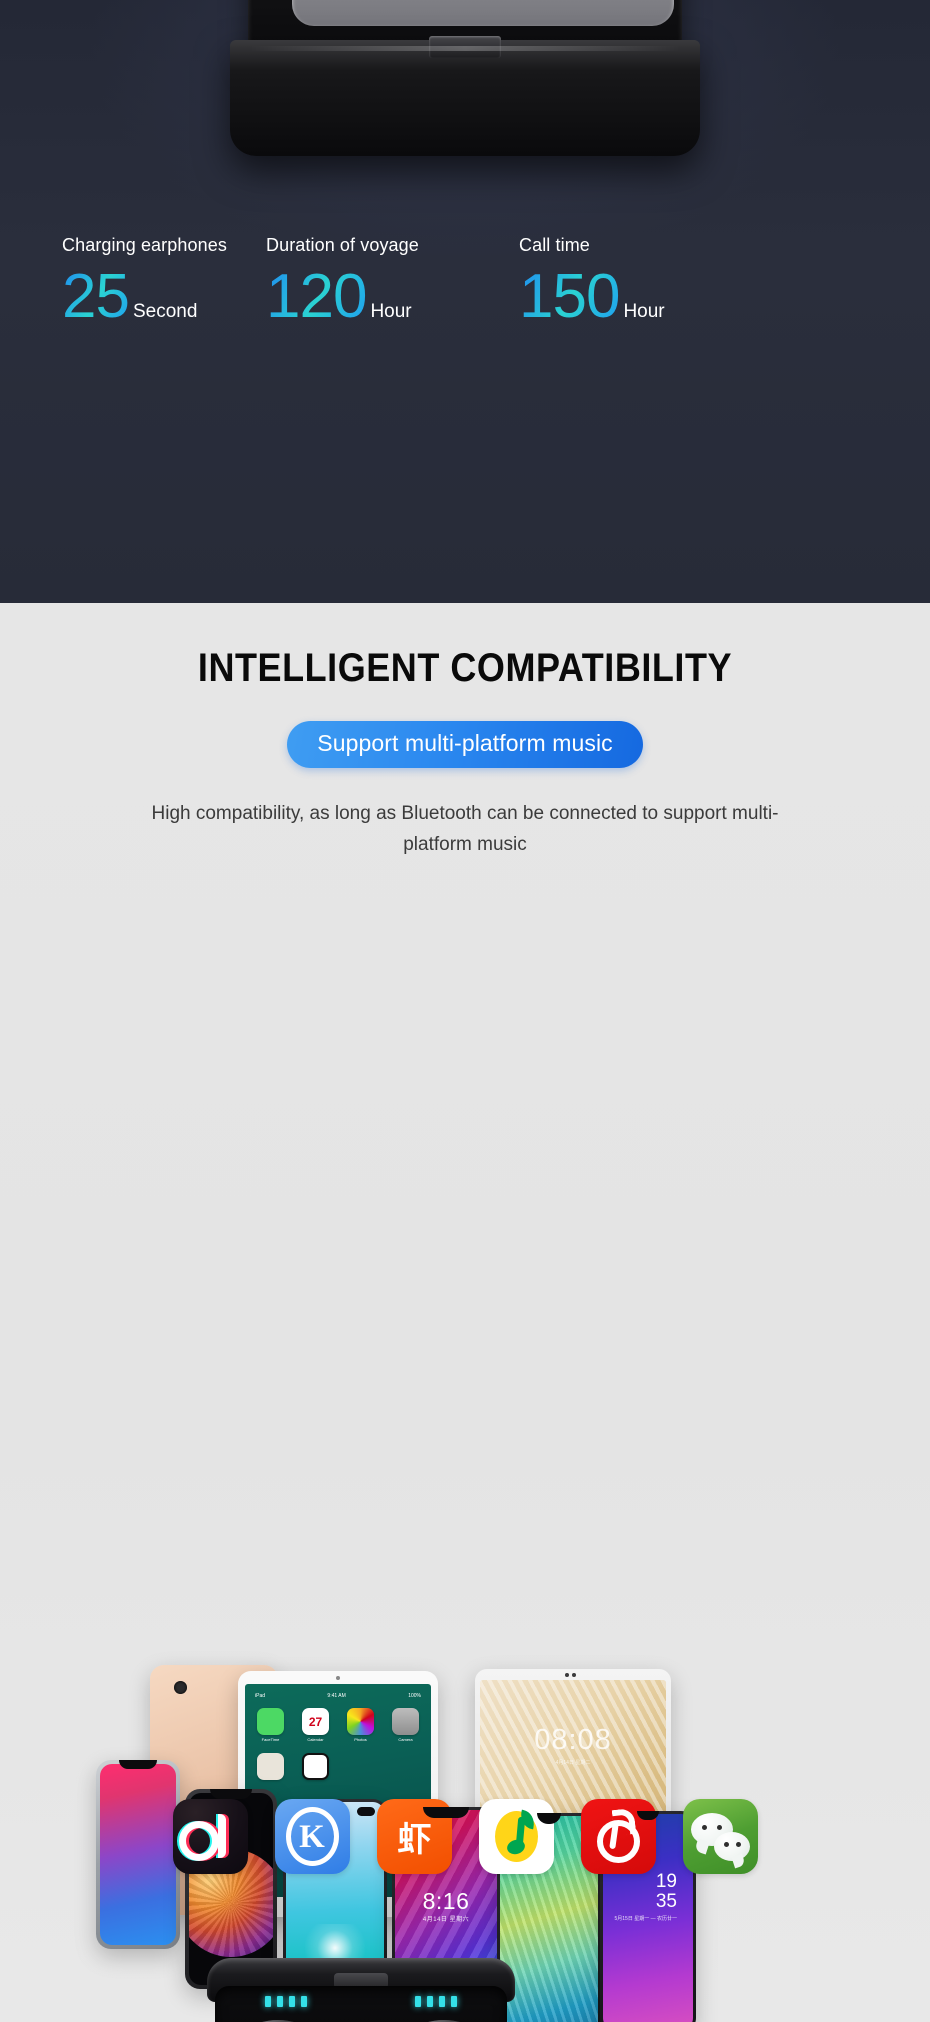 Image resolution: width=930 pixels, height=2022 pixels. Describe the element at coordinates (144, 245) in the screenshot. I see `stat-label: Charging earphones` at that location.